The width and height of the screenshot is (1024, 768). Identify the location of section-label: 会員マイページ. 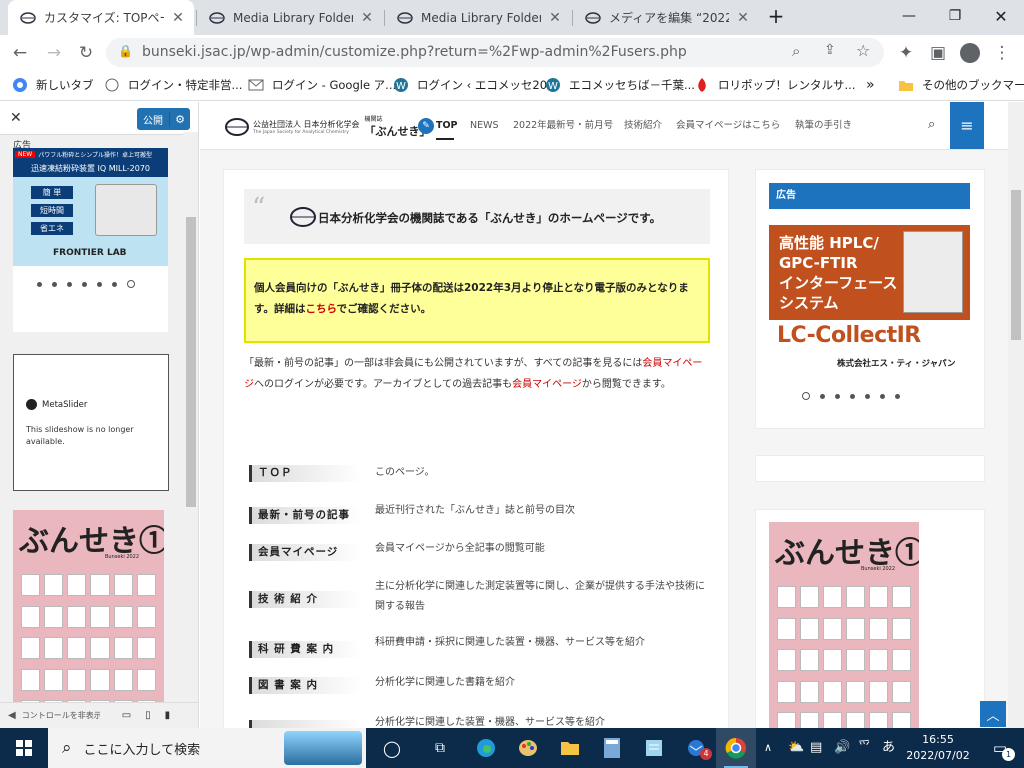
(305, 552).